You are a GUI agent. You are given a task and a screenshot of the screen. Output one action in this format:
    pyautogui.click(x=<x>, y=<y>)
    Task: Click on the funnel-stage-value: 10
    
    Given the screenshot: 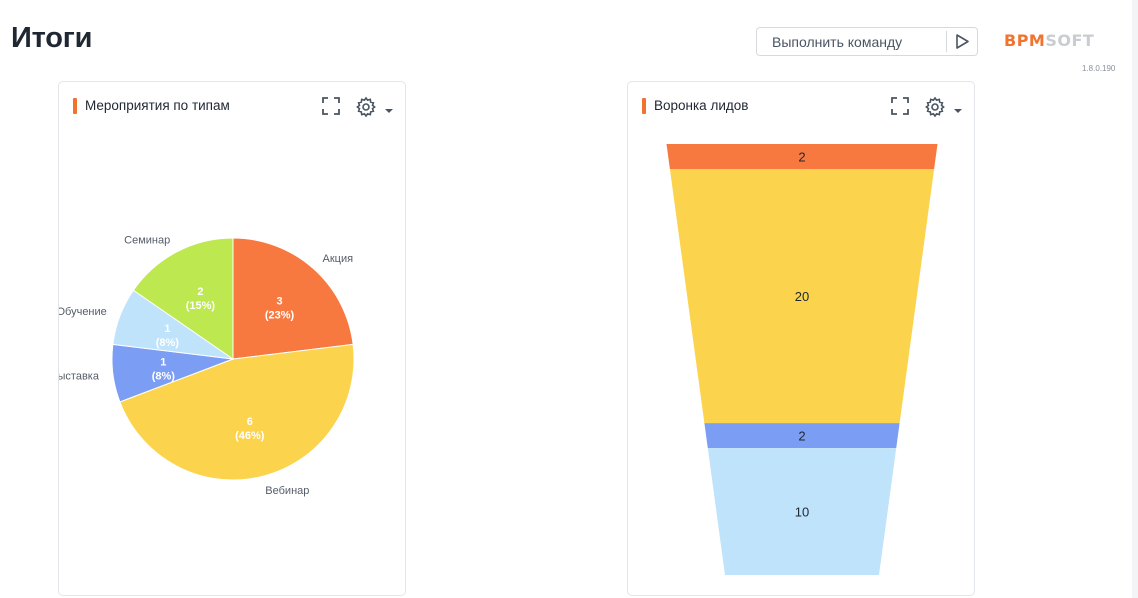 What is the action you would take?
    pyautogui.click(x=802, y=512)
    